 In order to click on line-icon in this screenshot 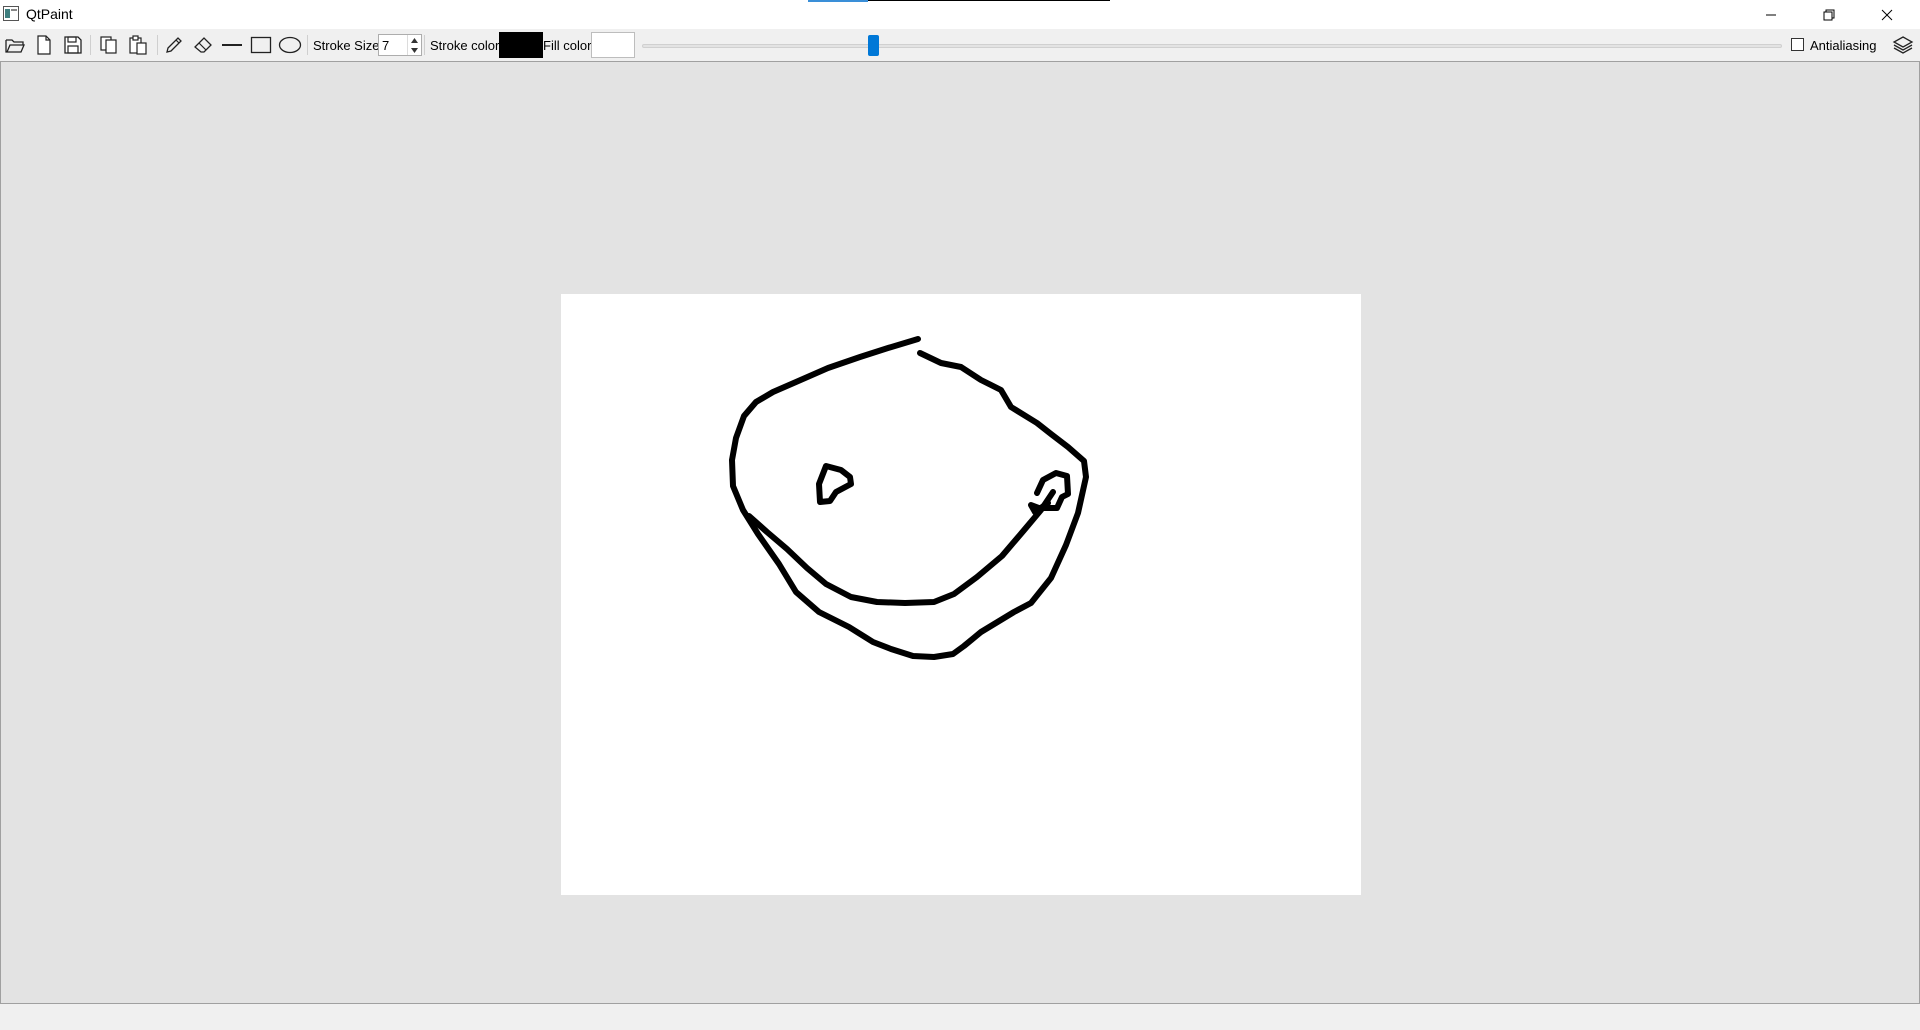, I will do `click(232, 45)`.